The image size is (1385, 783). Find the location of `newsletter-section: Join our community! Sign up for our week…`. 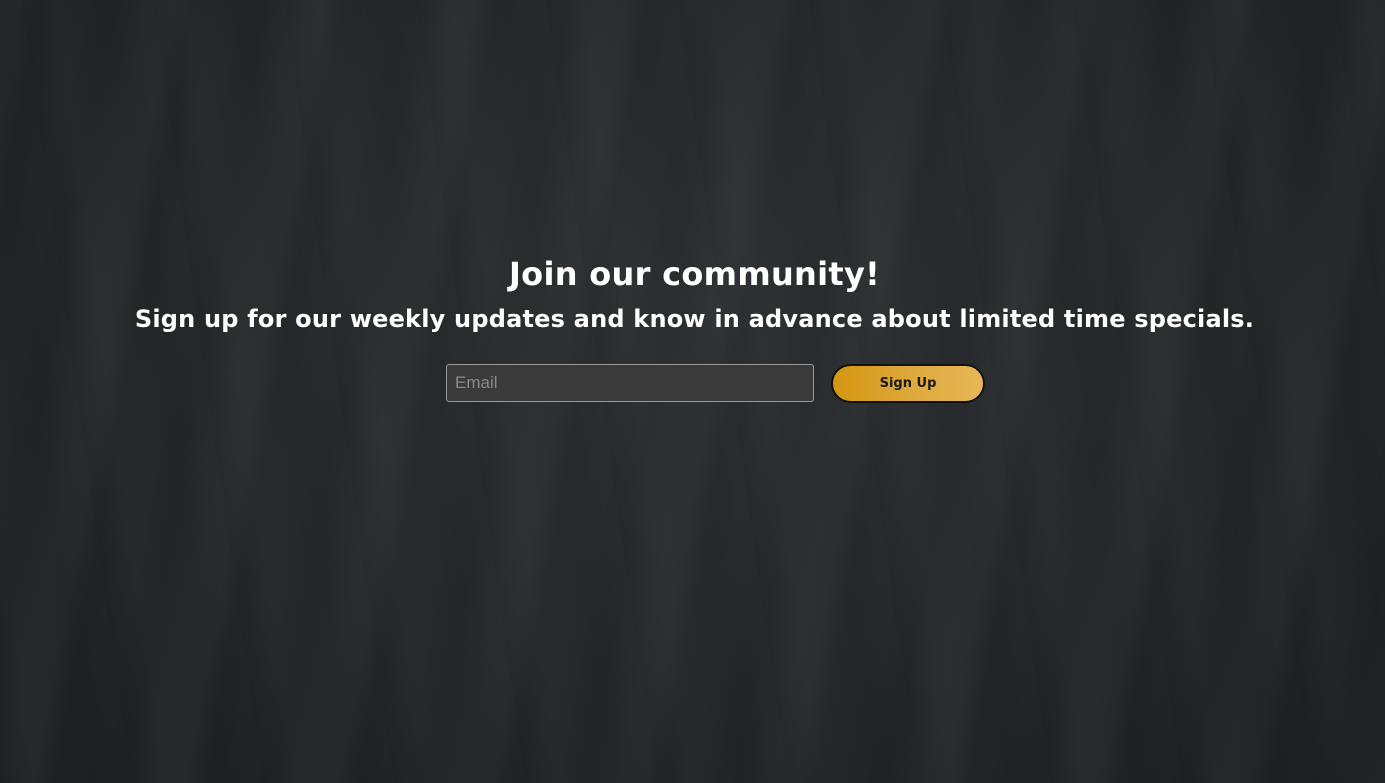

newsletter-section: Join our community! Sign up for our week… is located at coordinates (692, 294).